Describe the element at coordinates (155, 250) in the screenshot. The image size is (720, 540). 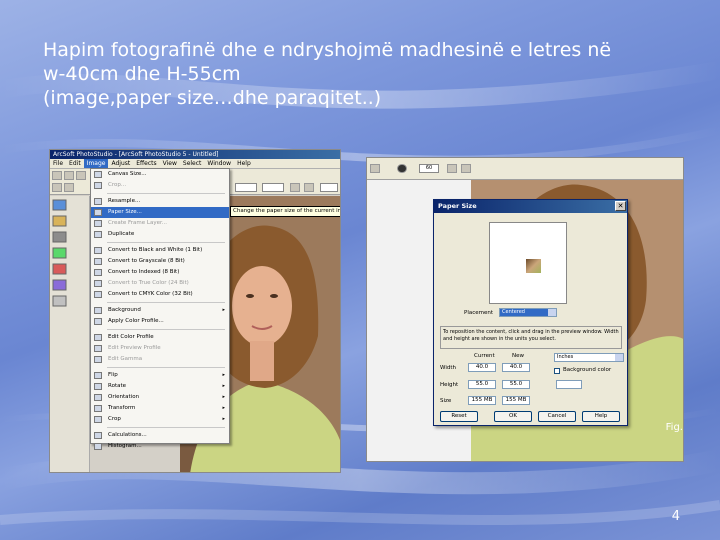
I see `menu-item-label: Convert to Black and White (1 Bit)` at that location.